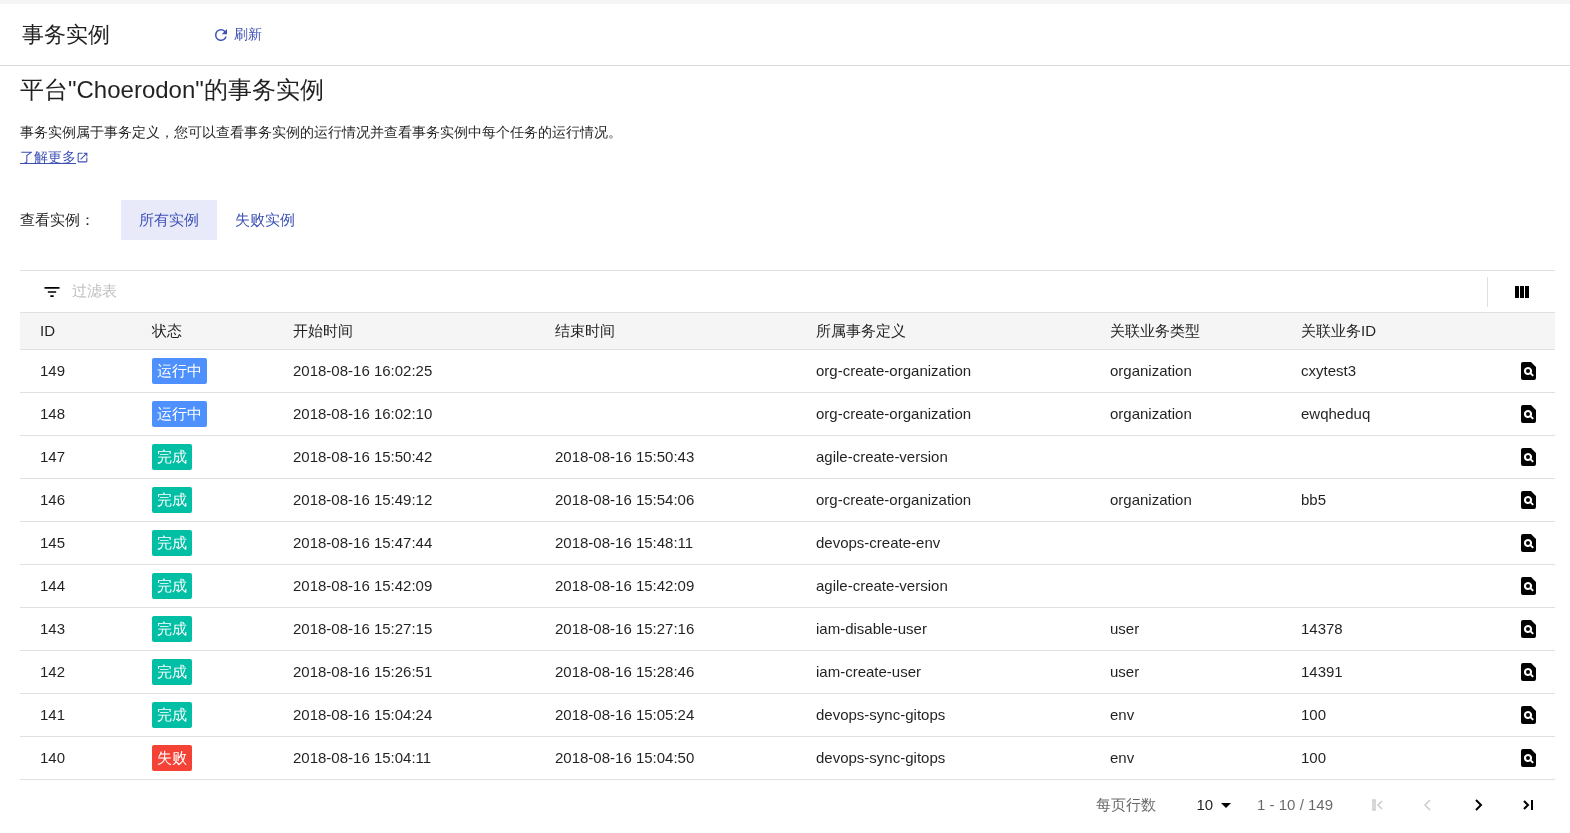 This screenshot has width=1570, height=833. What do you see at coordinates (340, 145) in the screenshot?
I see `page-description: 事务实例属于事务定义，您可以查看事务实例的运行情况并查看事务实例中每个任务的运行情况。 了解更多` at bounding box center [340, 145].